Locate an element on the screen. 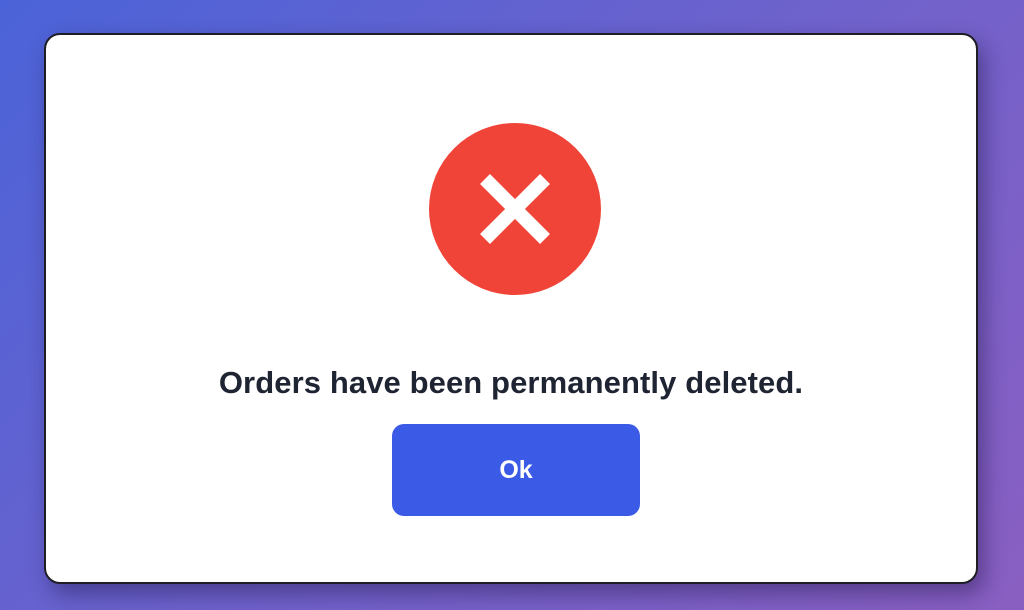 The image size is (1024, 610). close-x-icon is located at coordinates (515, 209).